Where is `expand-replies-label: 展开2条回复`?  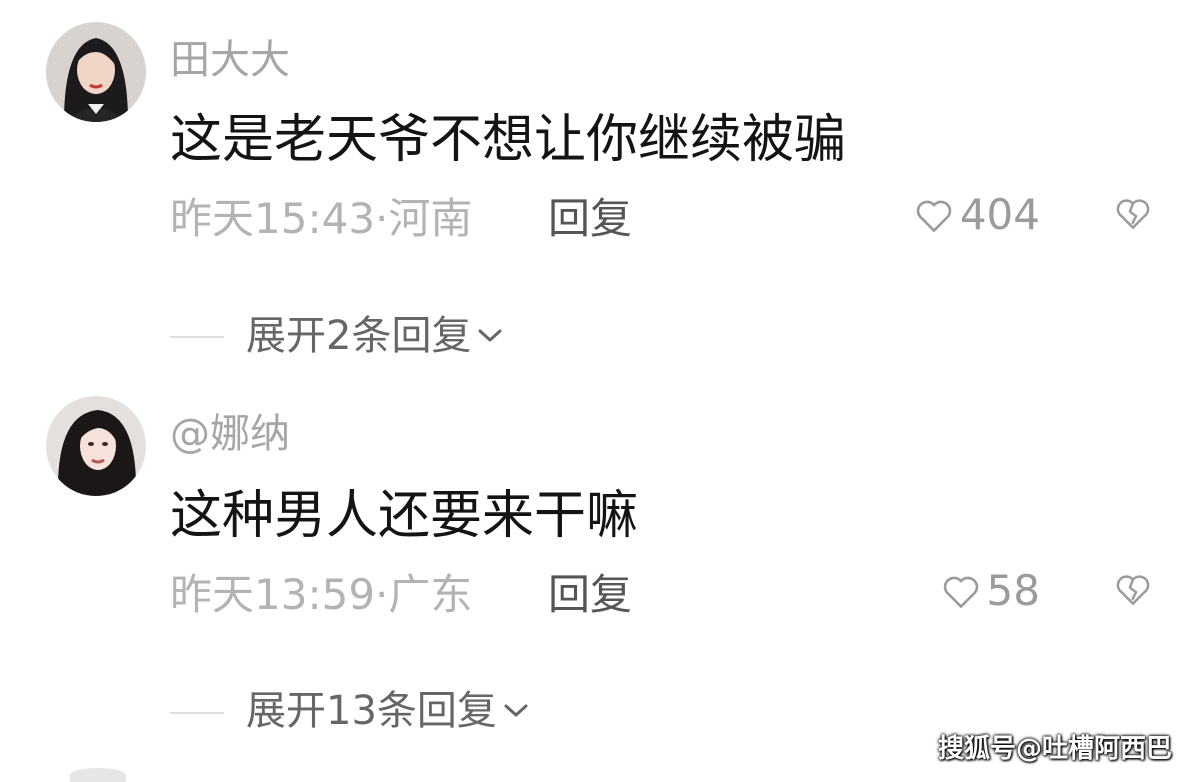 expand-replies-label: 展开2条回复 is located at coordinates (359, 336).